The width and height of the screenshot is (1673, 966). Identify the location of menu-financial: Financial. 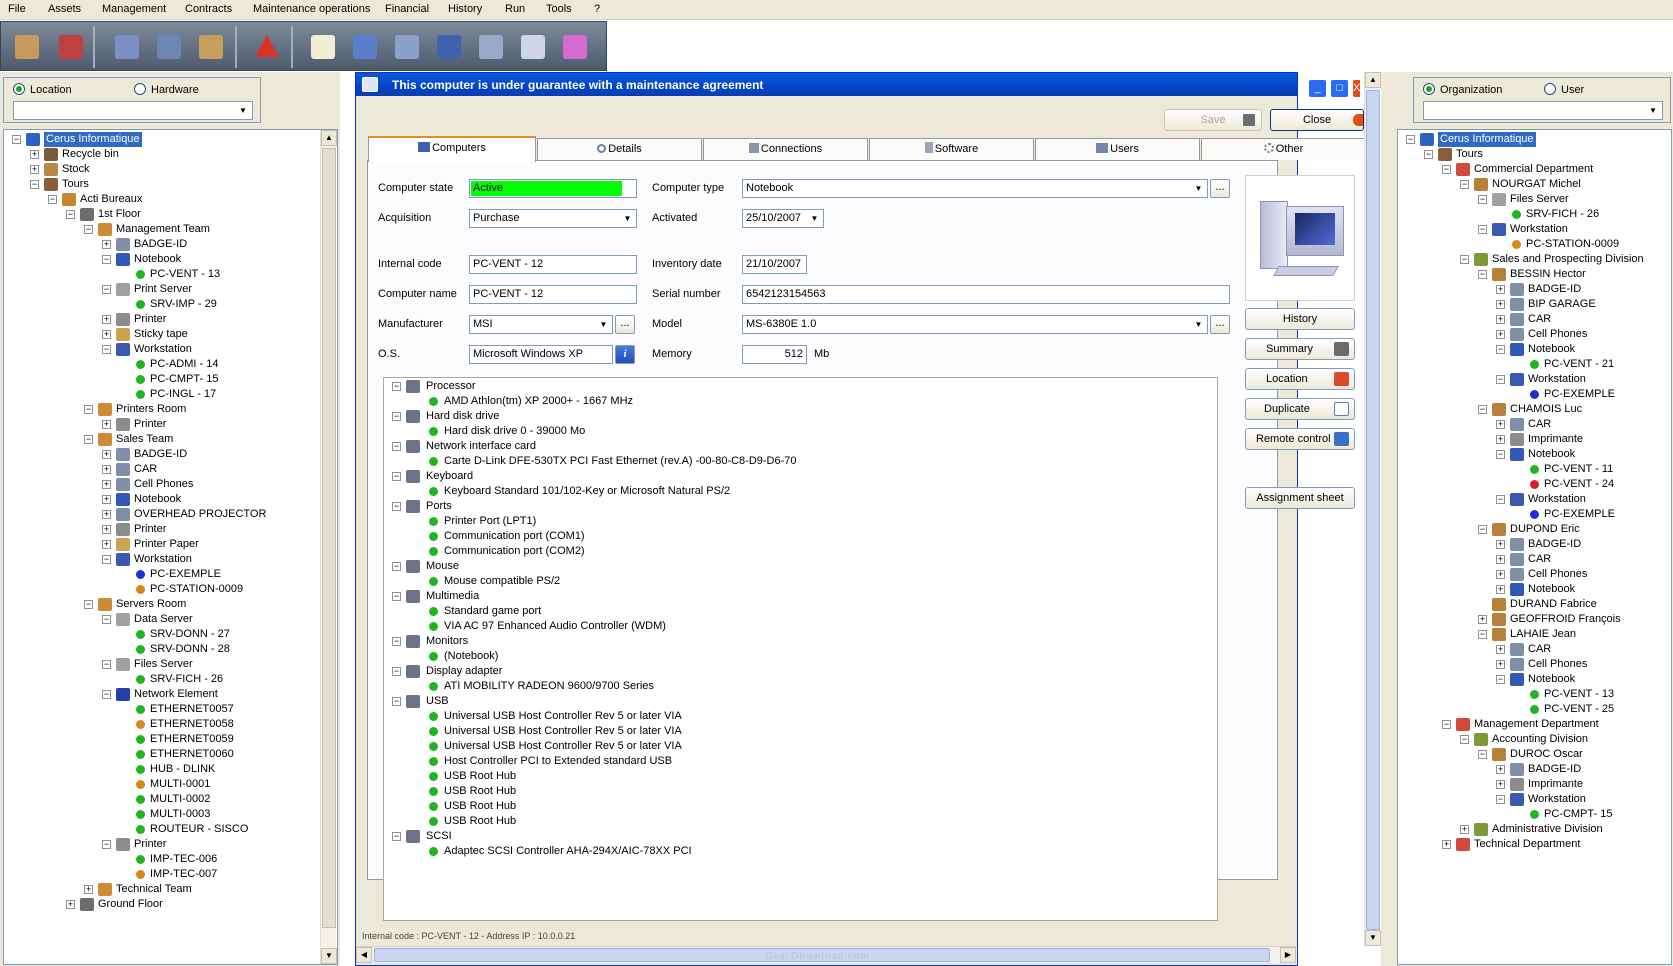
(407, 9).